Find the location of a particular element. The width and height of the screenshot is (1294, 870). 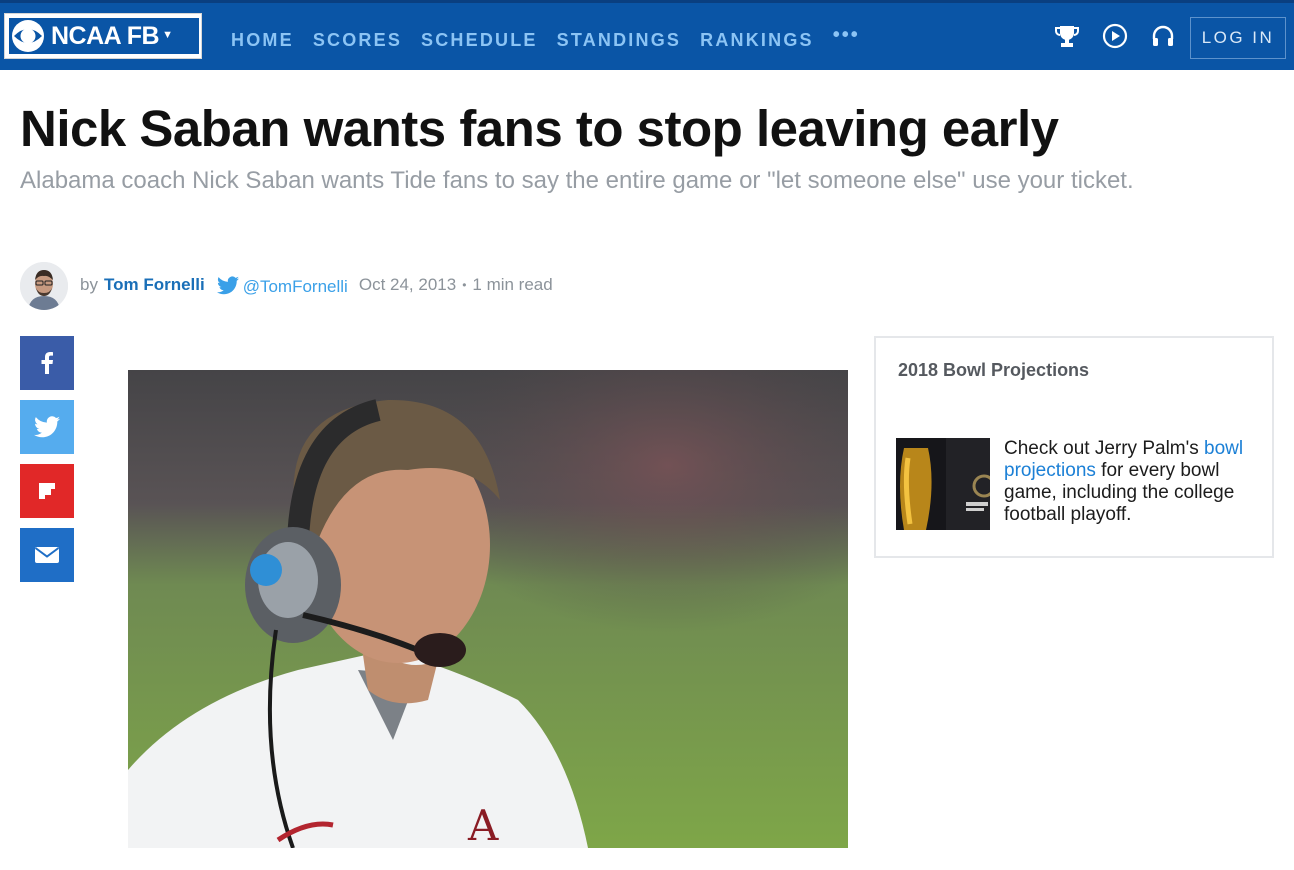

share-email-button is located at coordinates (47, 555).